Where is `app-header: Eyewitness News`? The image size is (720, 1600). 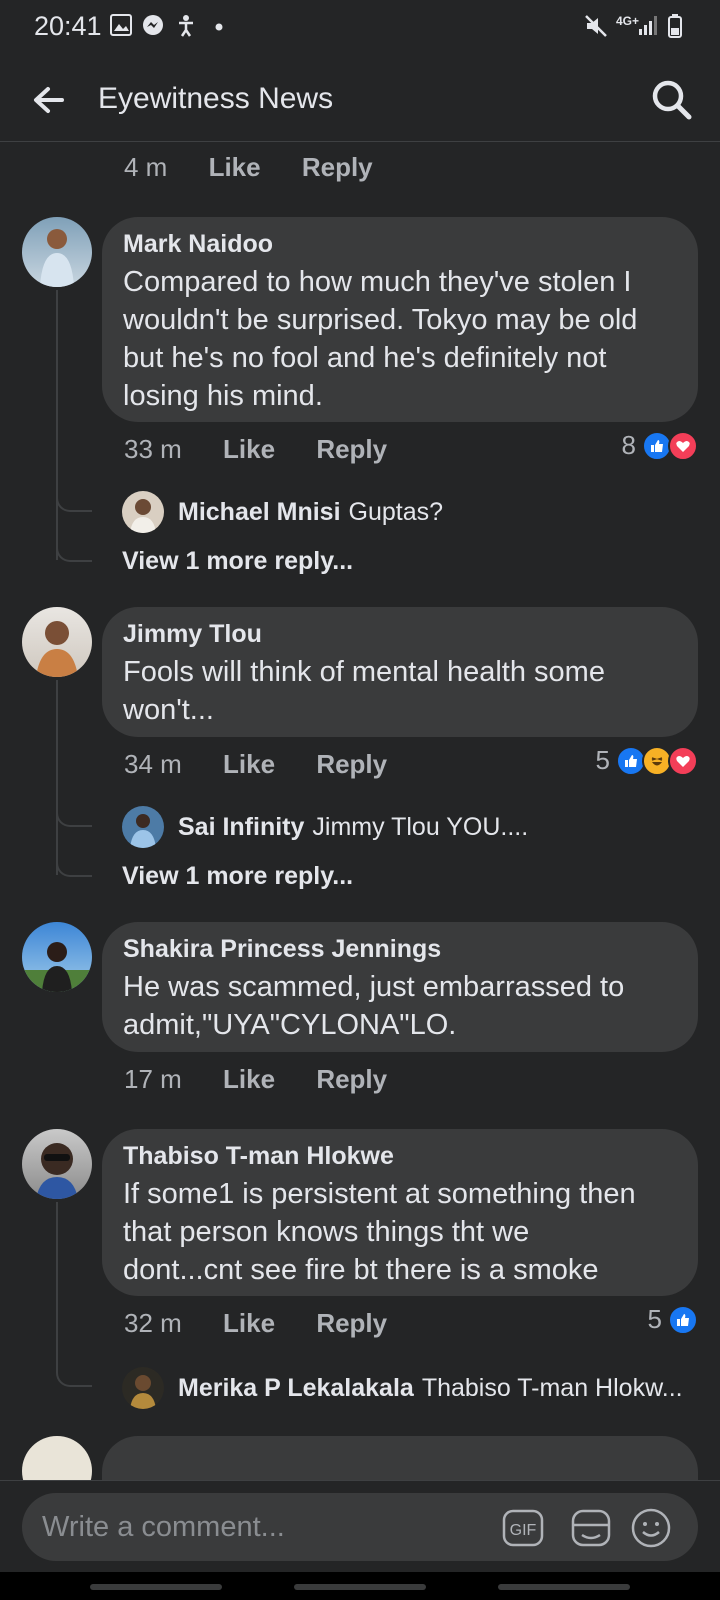
app-header: Eyewitness News is located at coordinates (360, 99).